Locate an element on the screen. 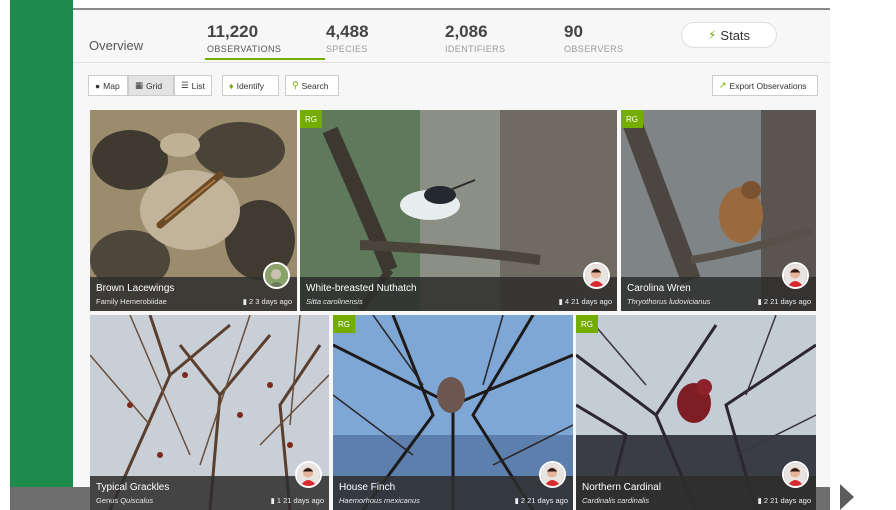 The image size is (896, 510). slider-track-right is located at coordinates (823, 498).